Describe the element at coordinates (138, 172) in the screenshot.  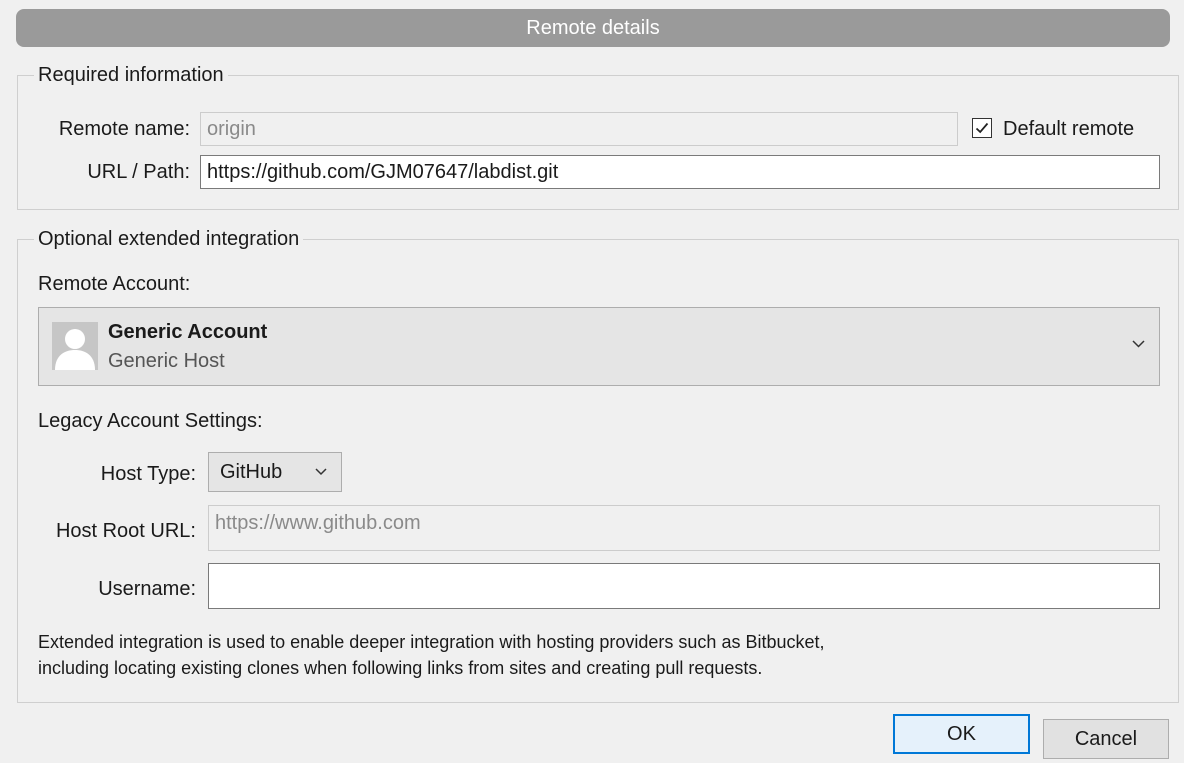
I see `url-path-label: URL / Path:` at that location.